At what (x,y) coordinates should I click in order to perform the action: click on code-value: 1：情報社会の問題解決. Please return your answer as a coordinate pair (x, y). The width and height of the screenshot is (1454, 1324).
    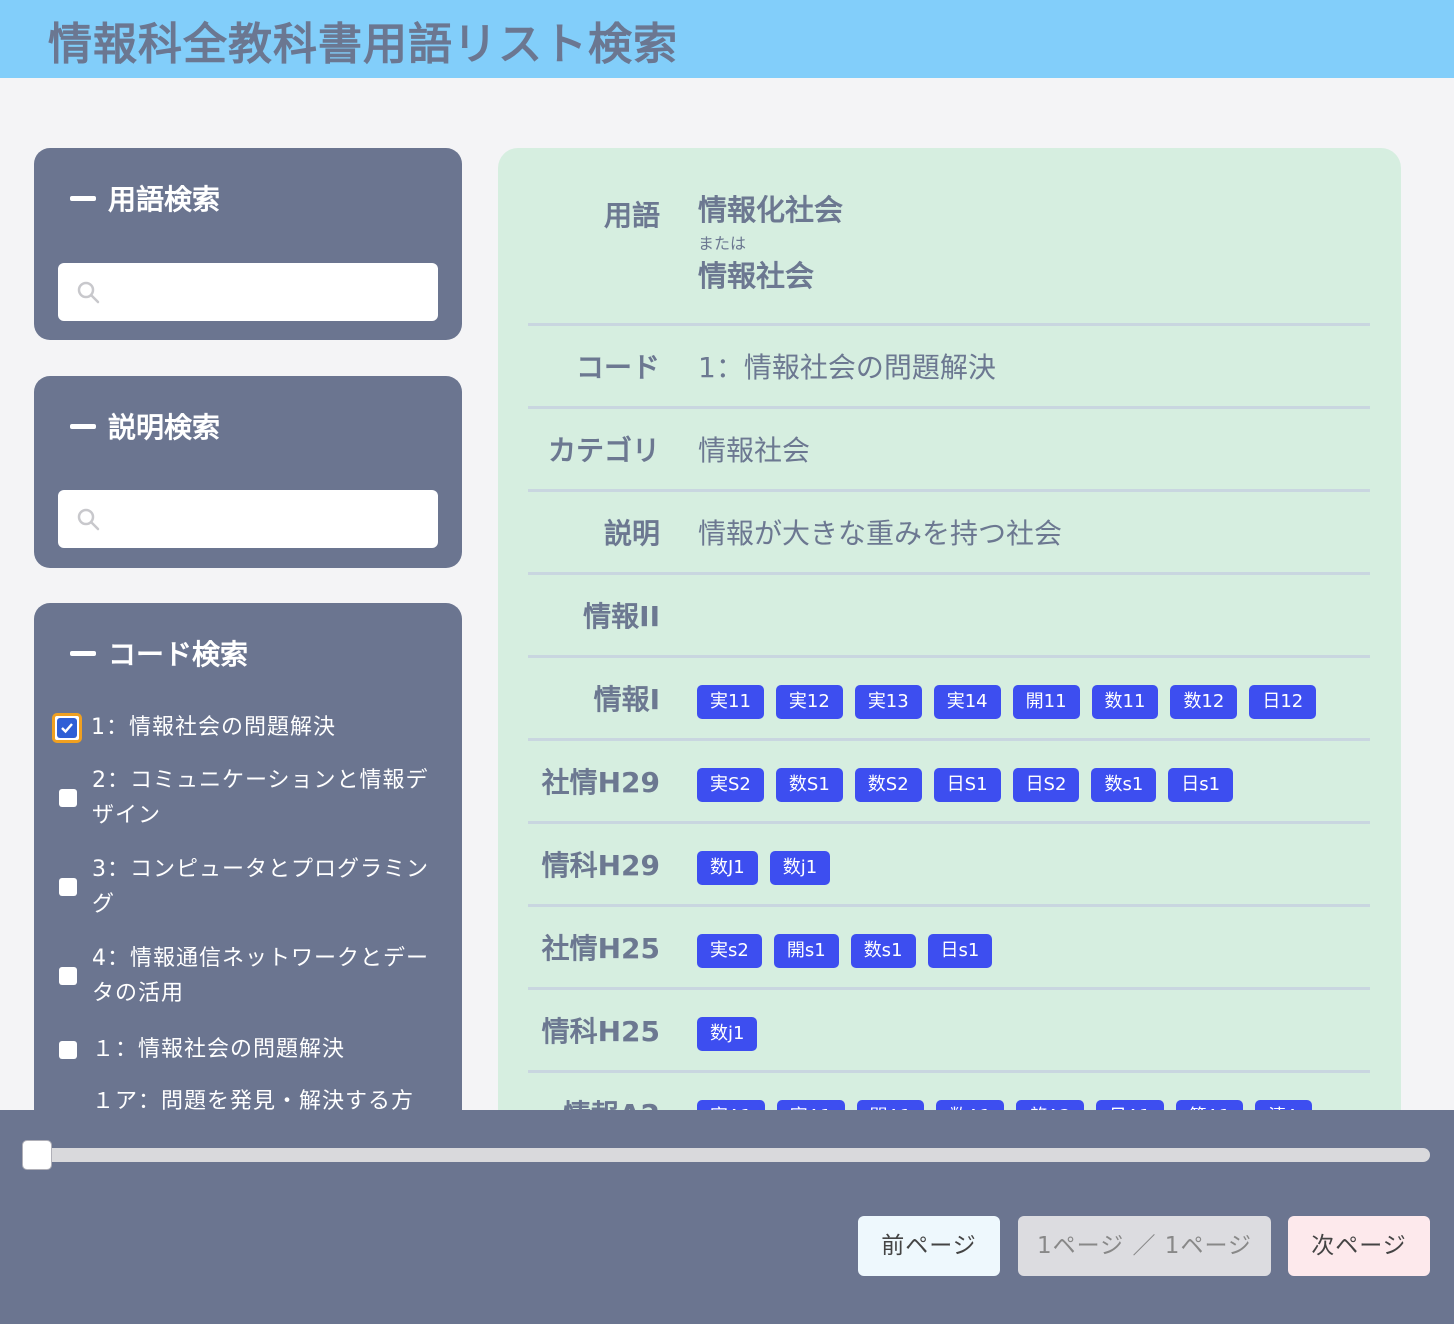
    Looking at the image, I should click on (847, 367).